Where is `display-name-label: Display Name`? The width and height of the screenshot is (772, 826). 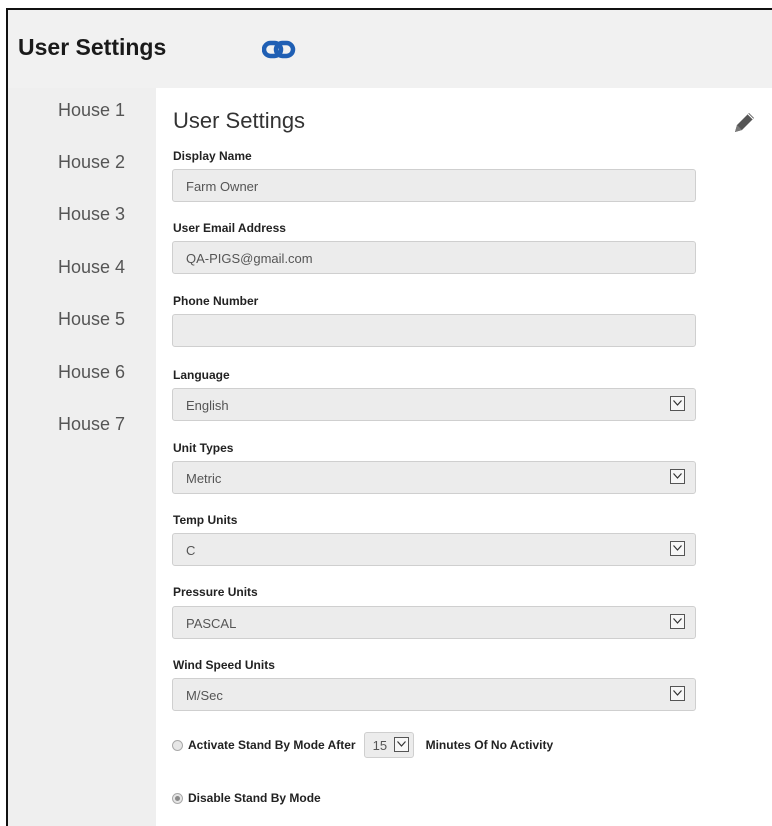 display-name-label: Display Name is located at coordinates (212, 156).